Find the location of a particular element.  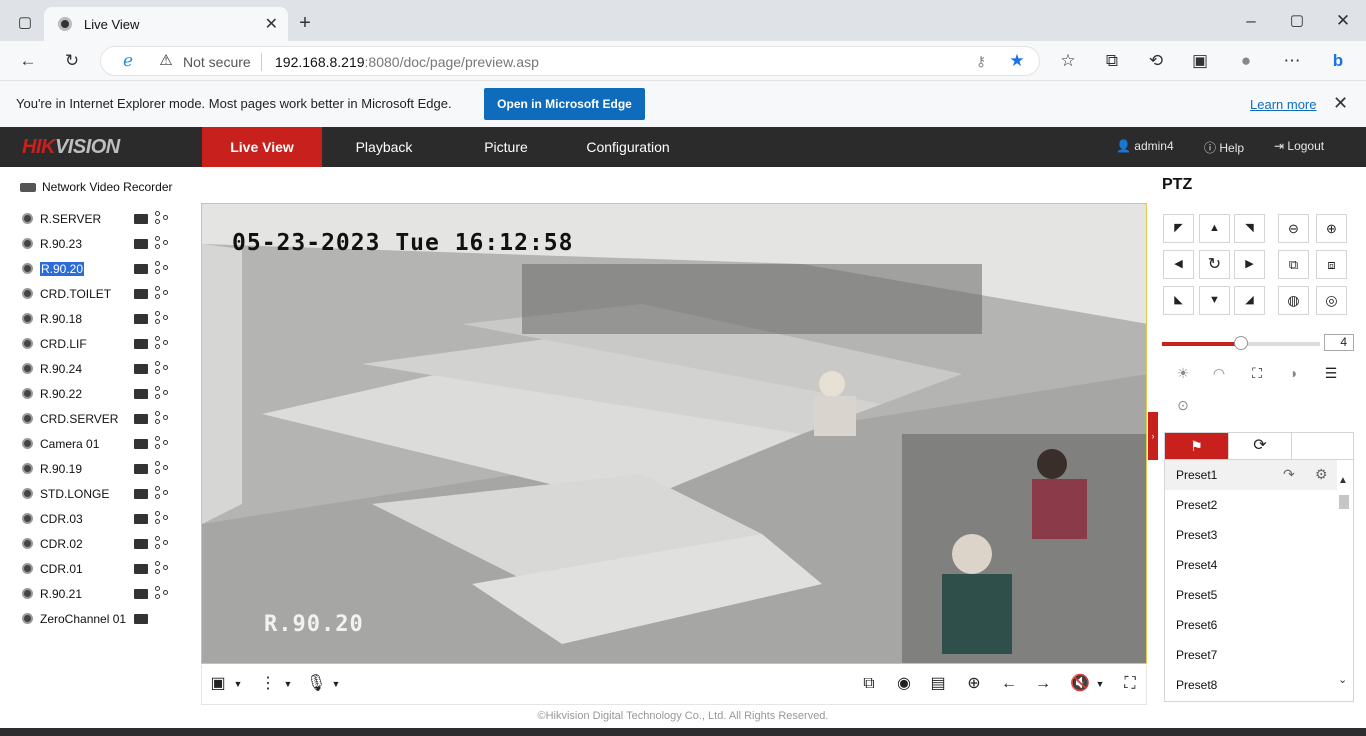

wiper-icon: ◠ is located at coordinates (1219, 373).